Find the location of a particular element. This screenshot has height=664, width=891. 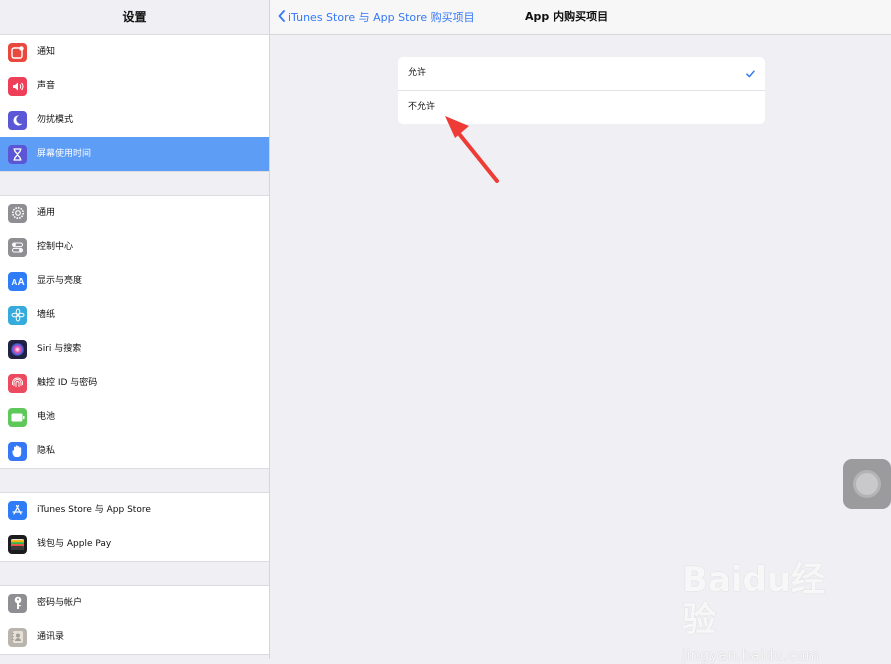

sidebar-item-touch-id: 触控 ID 与密码 is located at coordinates (134, 383).